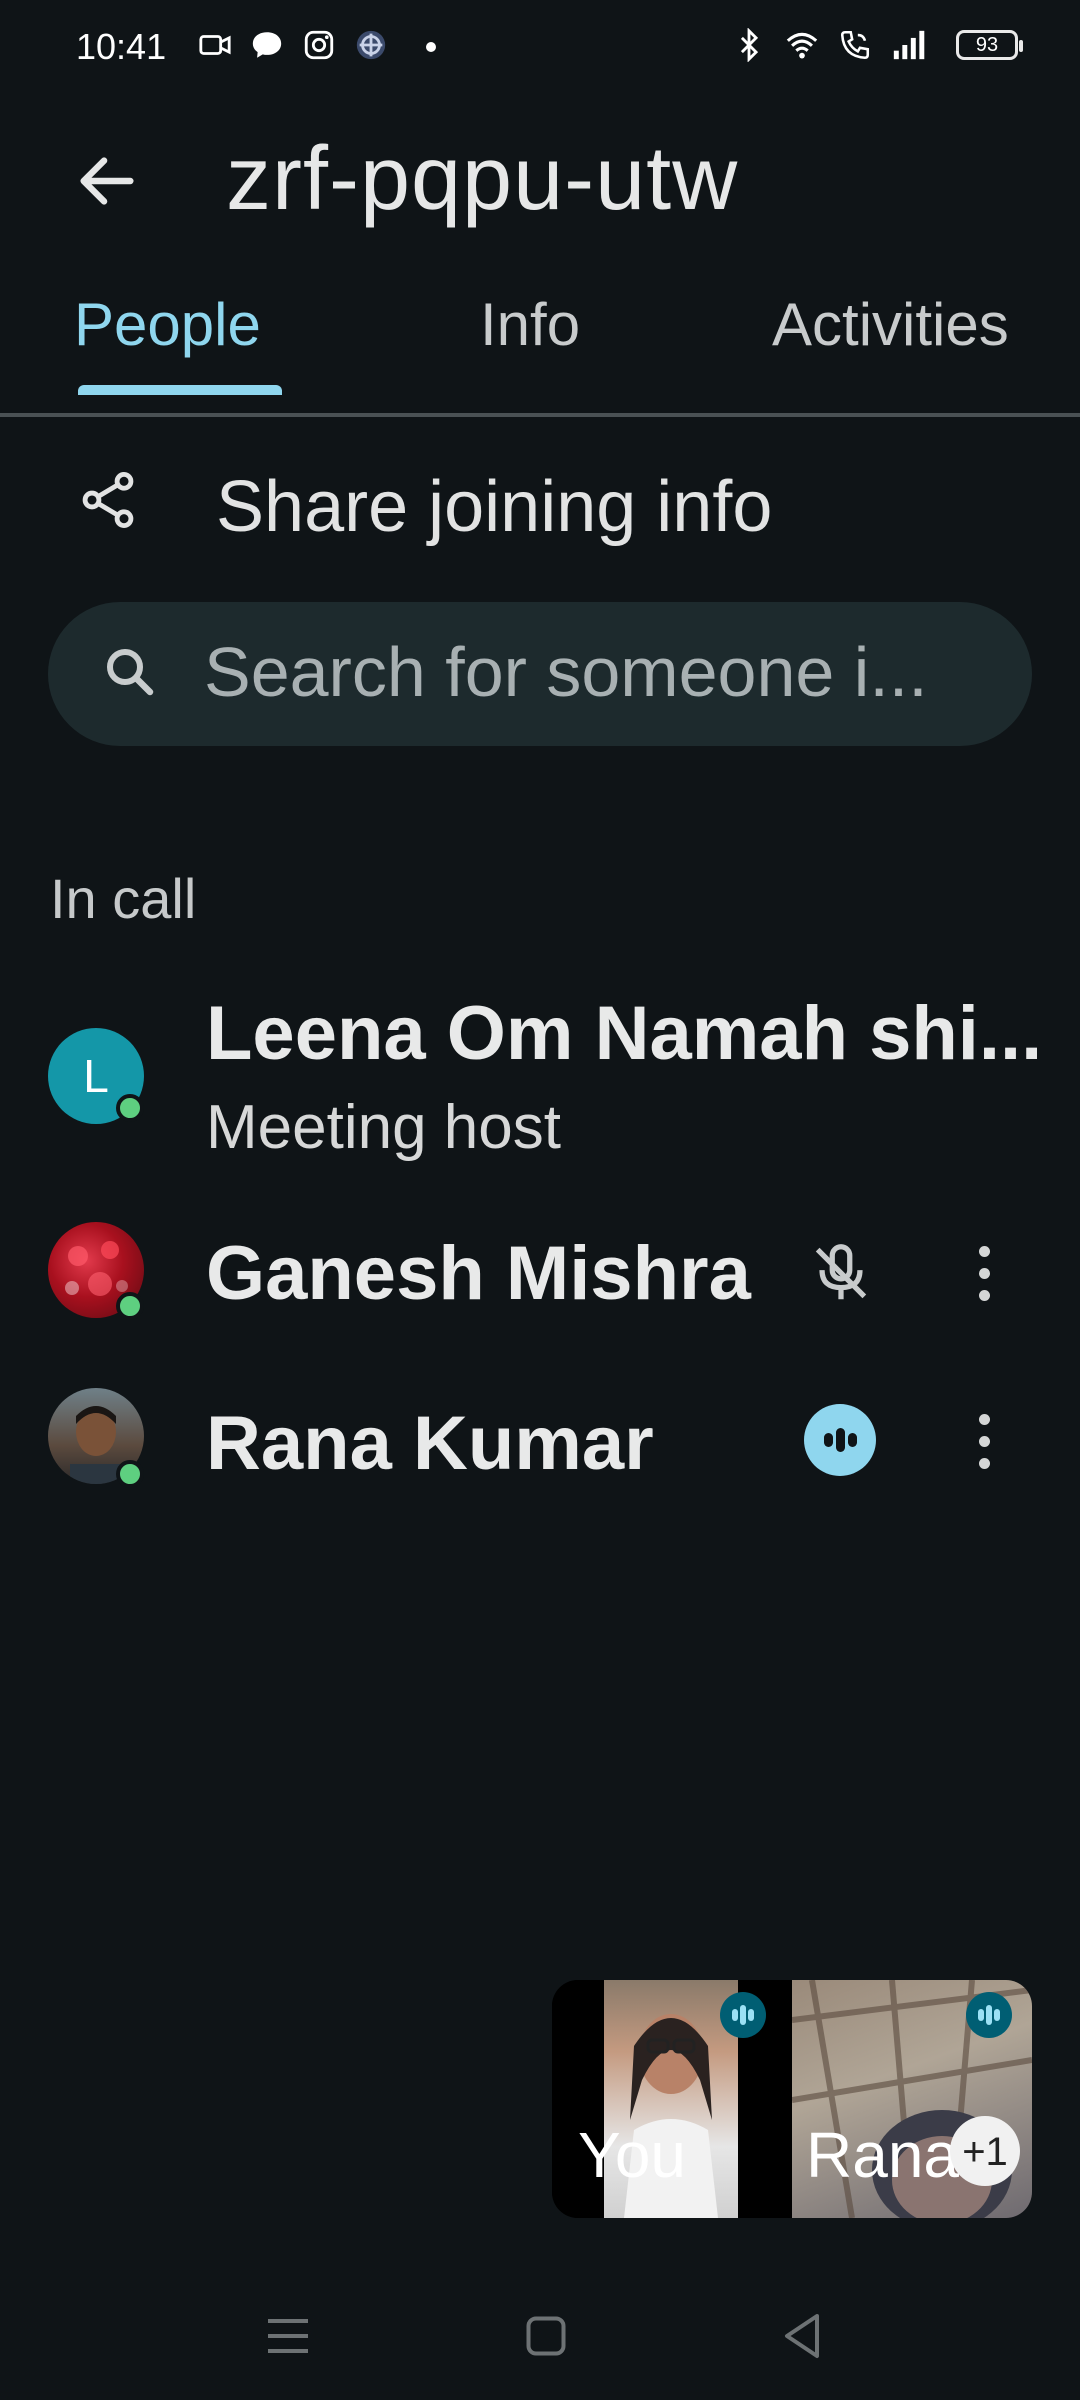  Describe the element at coordinates (383, 1127) in the screenshot. I see `participant-role: Meeting host` at that location.